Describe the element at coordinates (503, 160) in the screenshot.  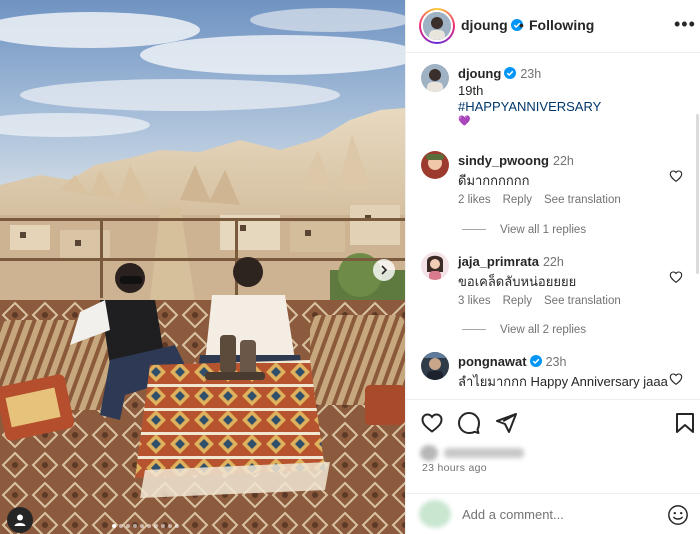
I see `comment-username-text: sindy_pwoong` at that location.